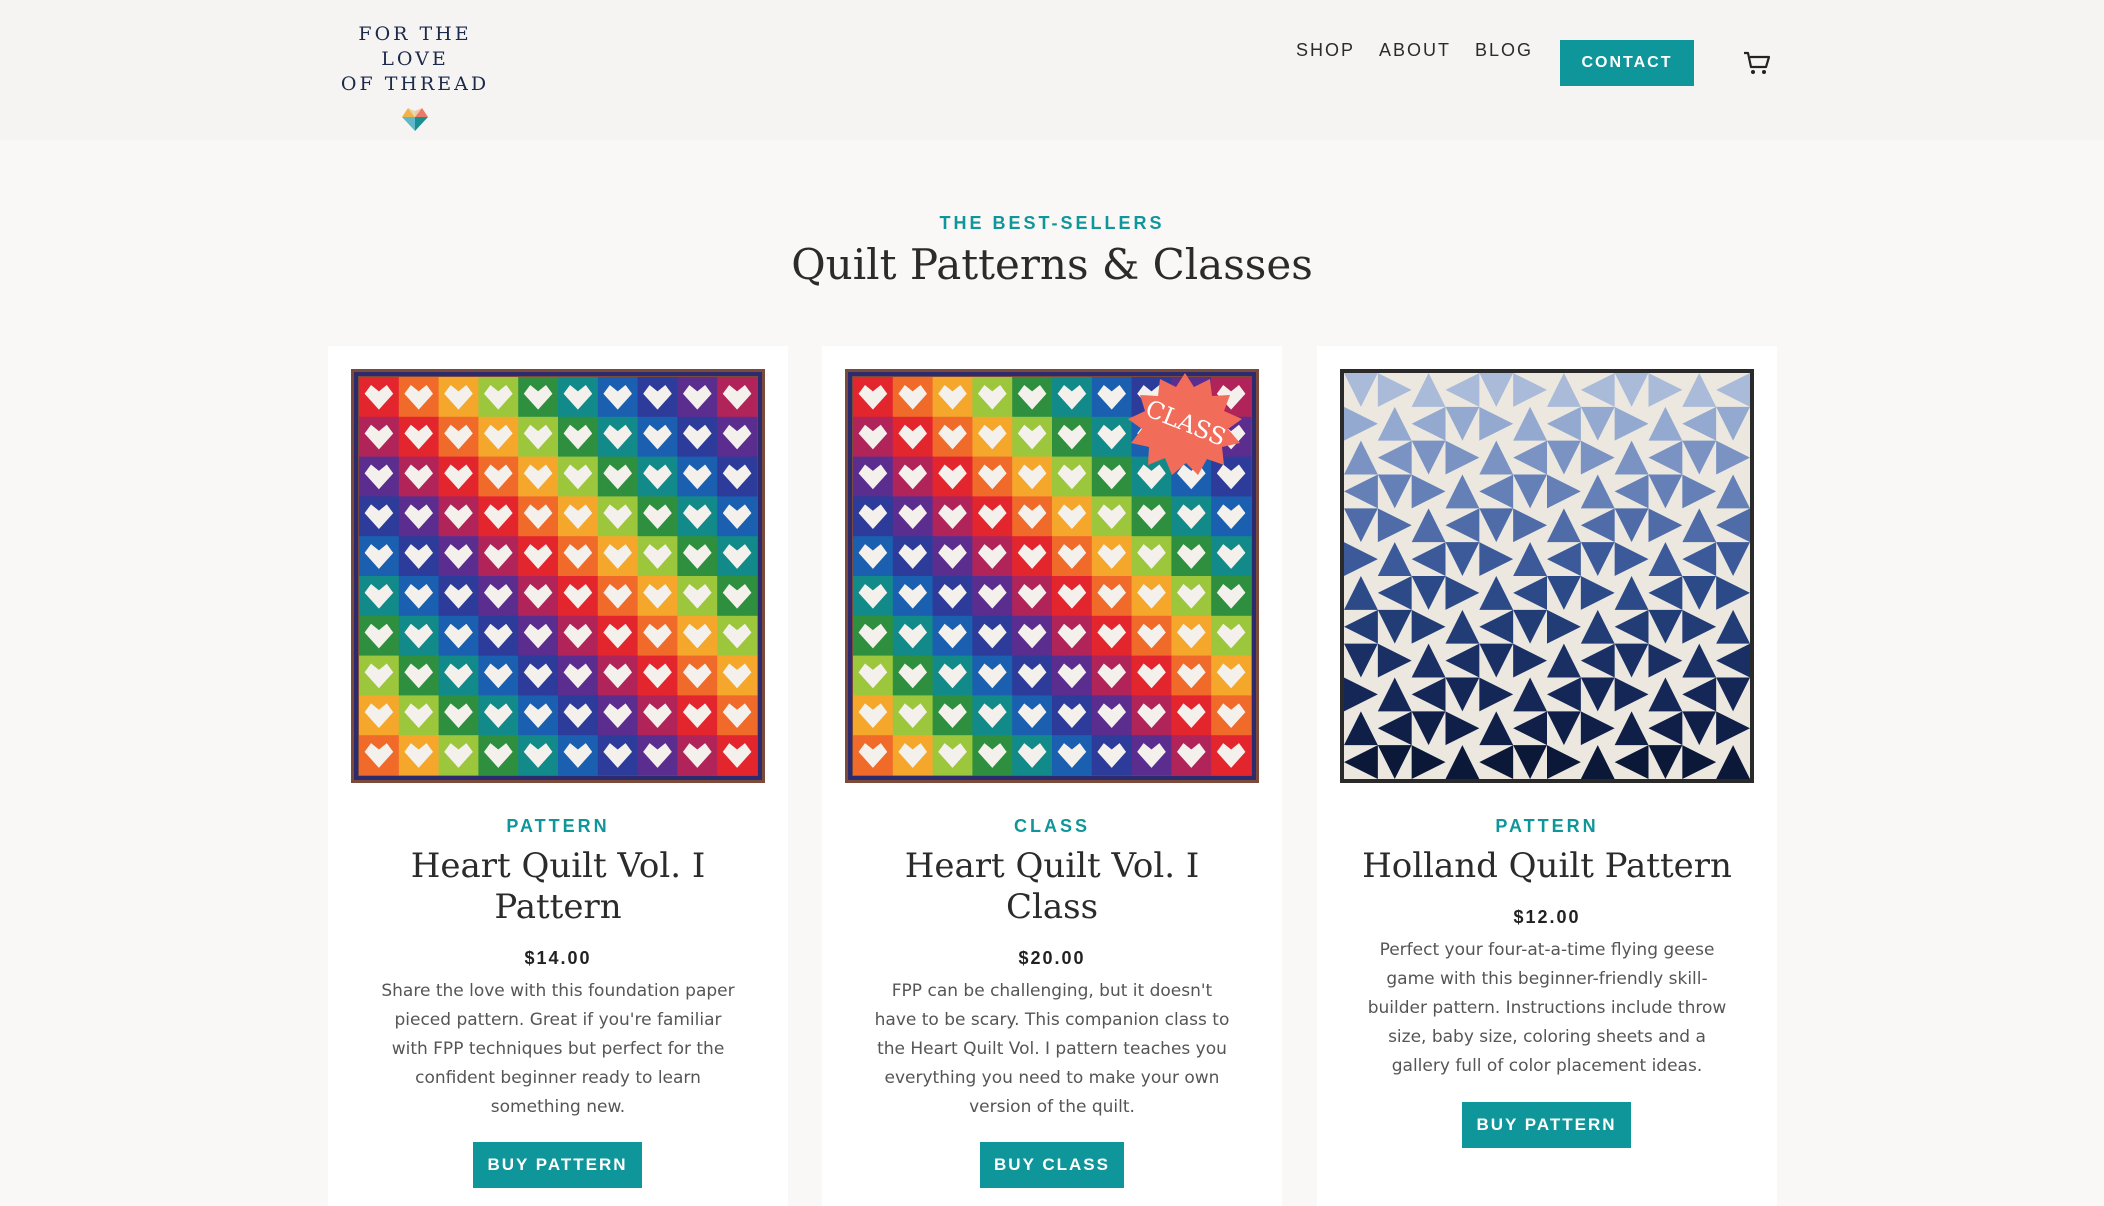  I want to click on product-title: Heart Quilt Vol. I Class, so click(1052, 887).